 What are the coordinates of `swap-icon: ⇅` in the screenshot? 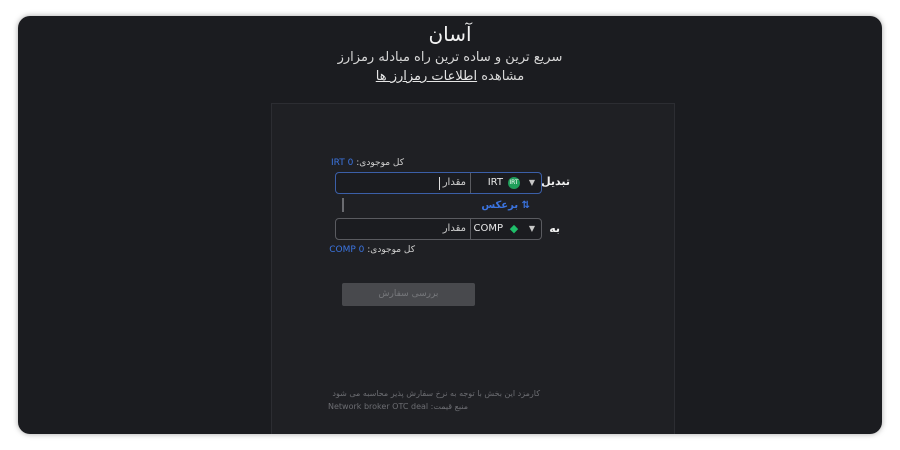 It's located at (525, 205).